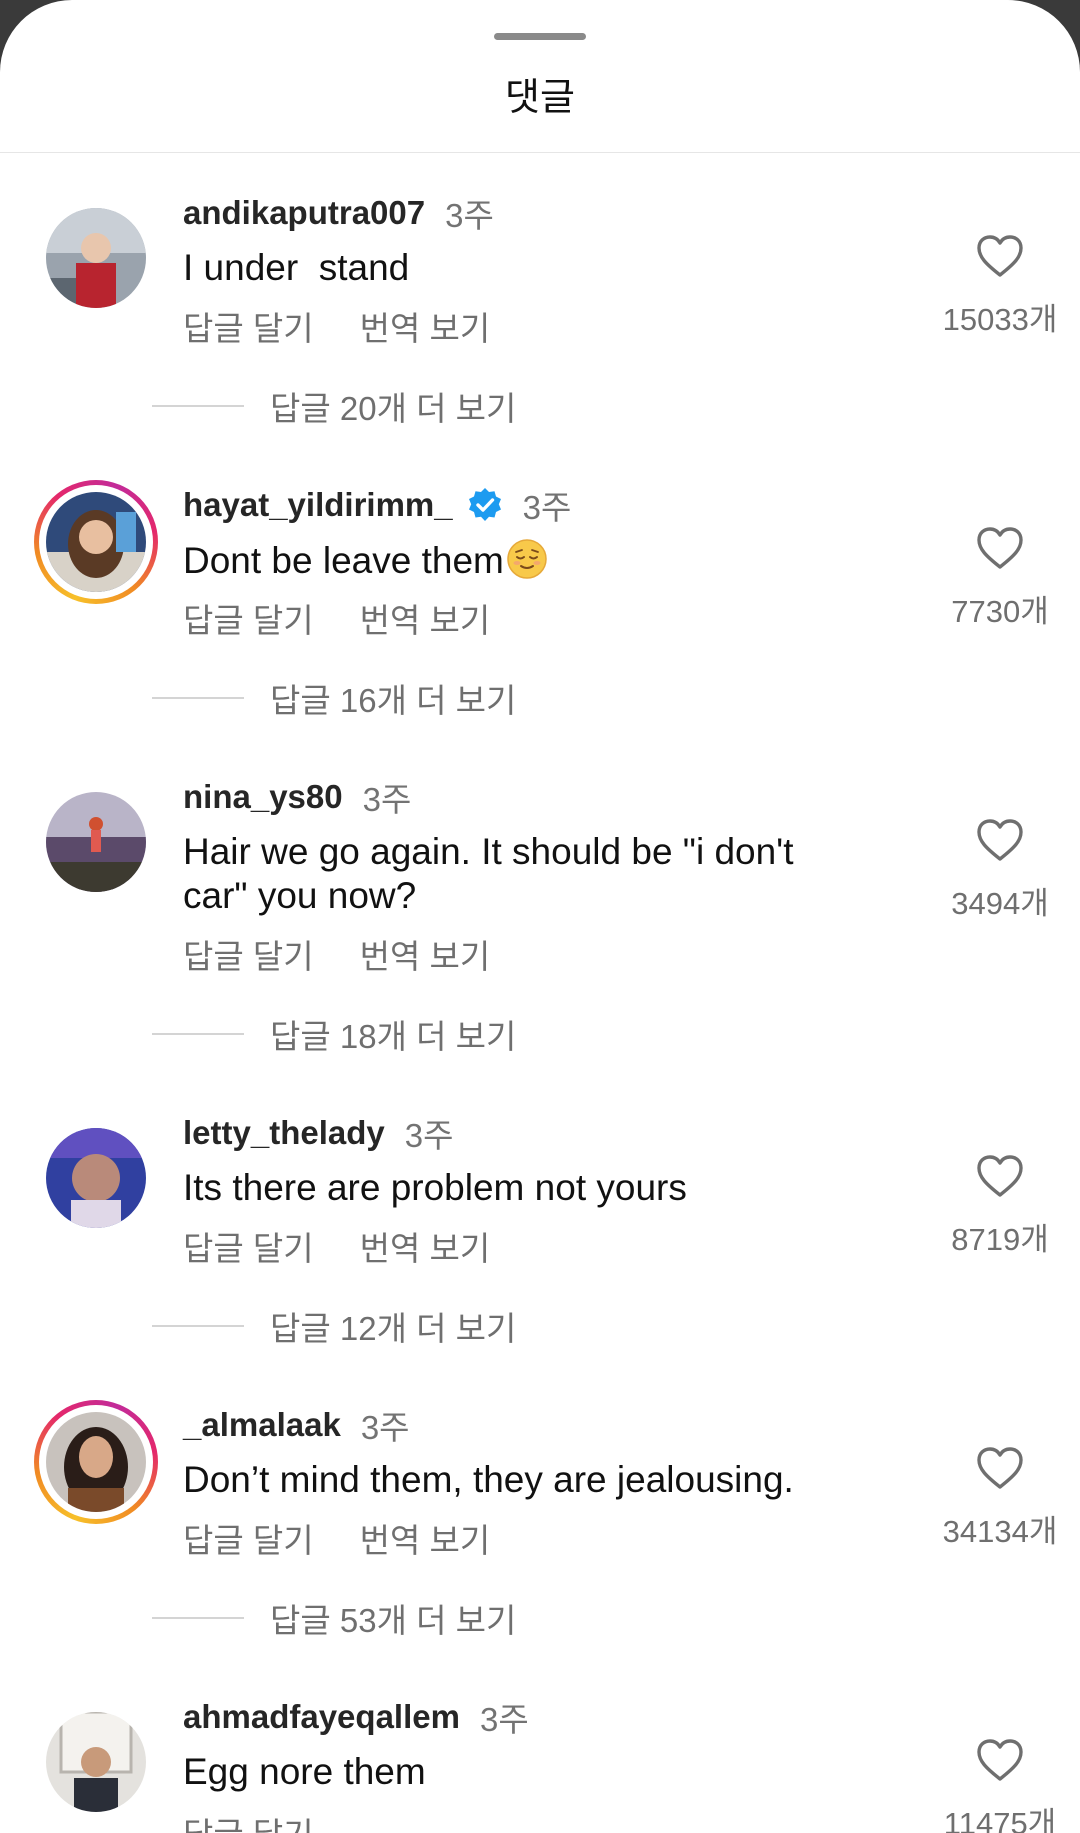 This screenshot has width=1080, height=1833. Describe the element at coordinates (540, 152) in the screenshot. I see `header-divider` at that location.